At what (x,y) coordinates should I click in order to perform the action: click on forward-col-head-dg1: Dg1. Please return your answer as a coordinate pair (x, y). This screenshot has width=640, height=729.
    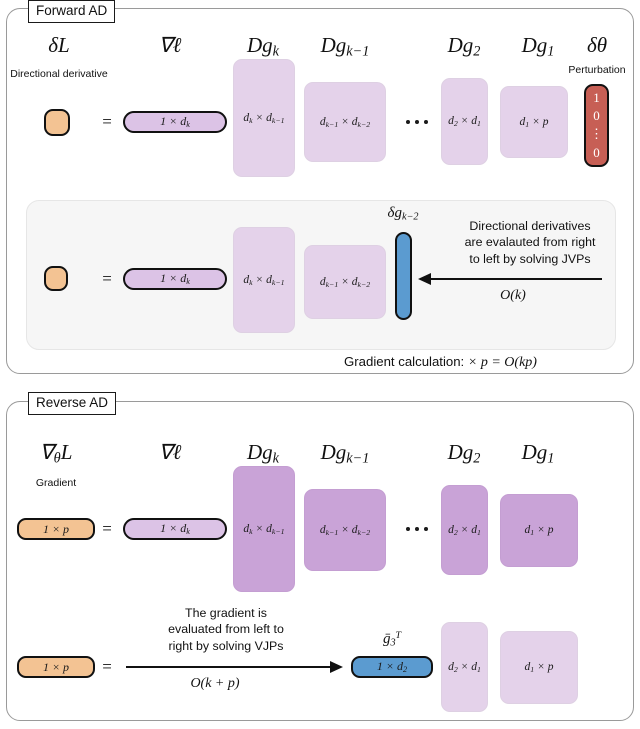
    Looking at the image, I should click on (538, 47).